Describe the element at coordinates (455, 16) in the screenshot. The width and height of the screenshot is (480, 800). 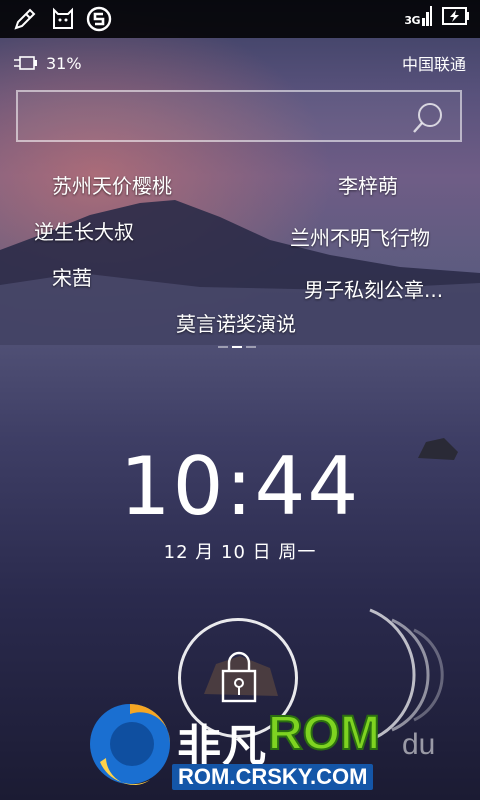
I see `battery-charging-icon` at that location.